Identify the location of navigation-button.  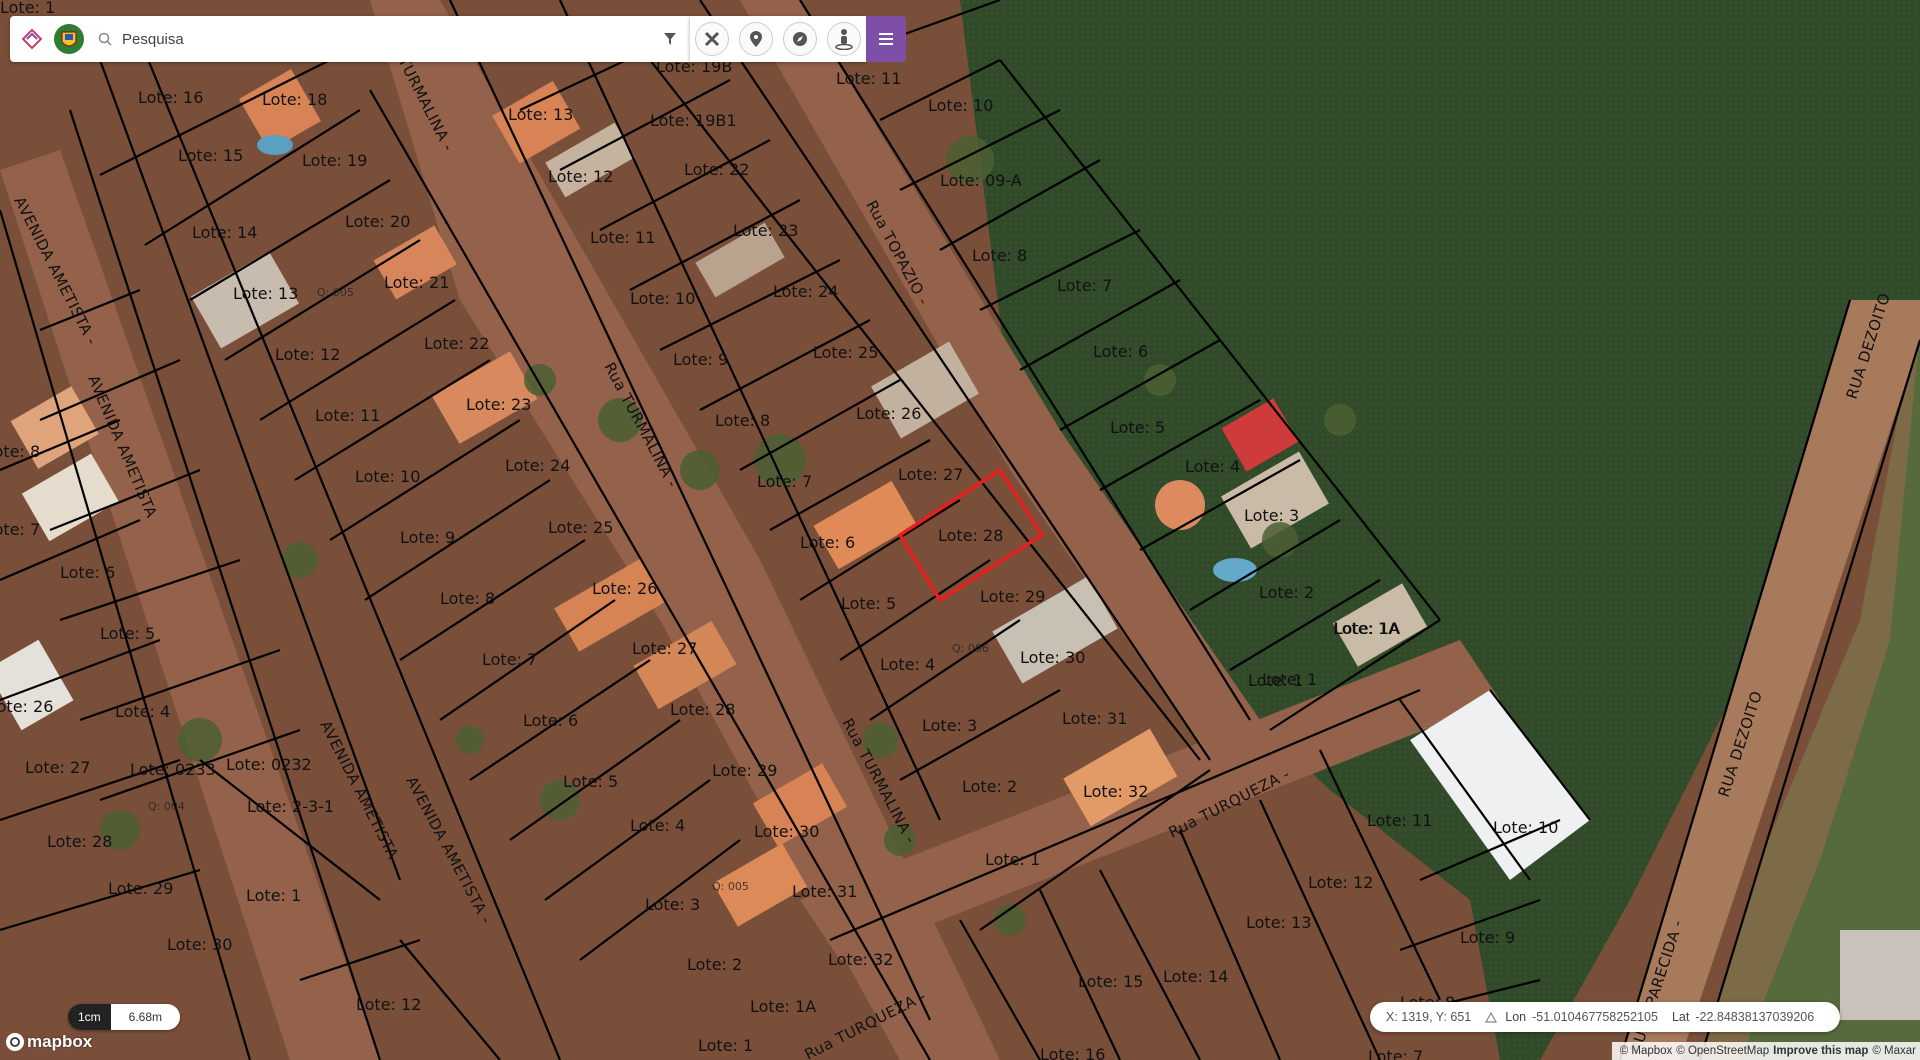
(800, 39).